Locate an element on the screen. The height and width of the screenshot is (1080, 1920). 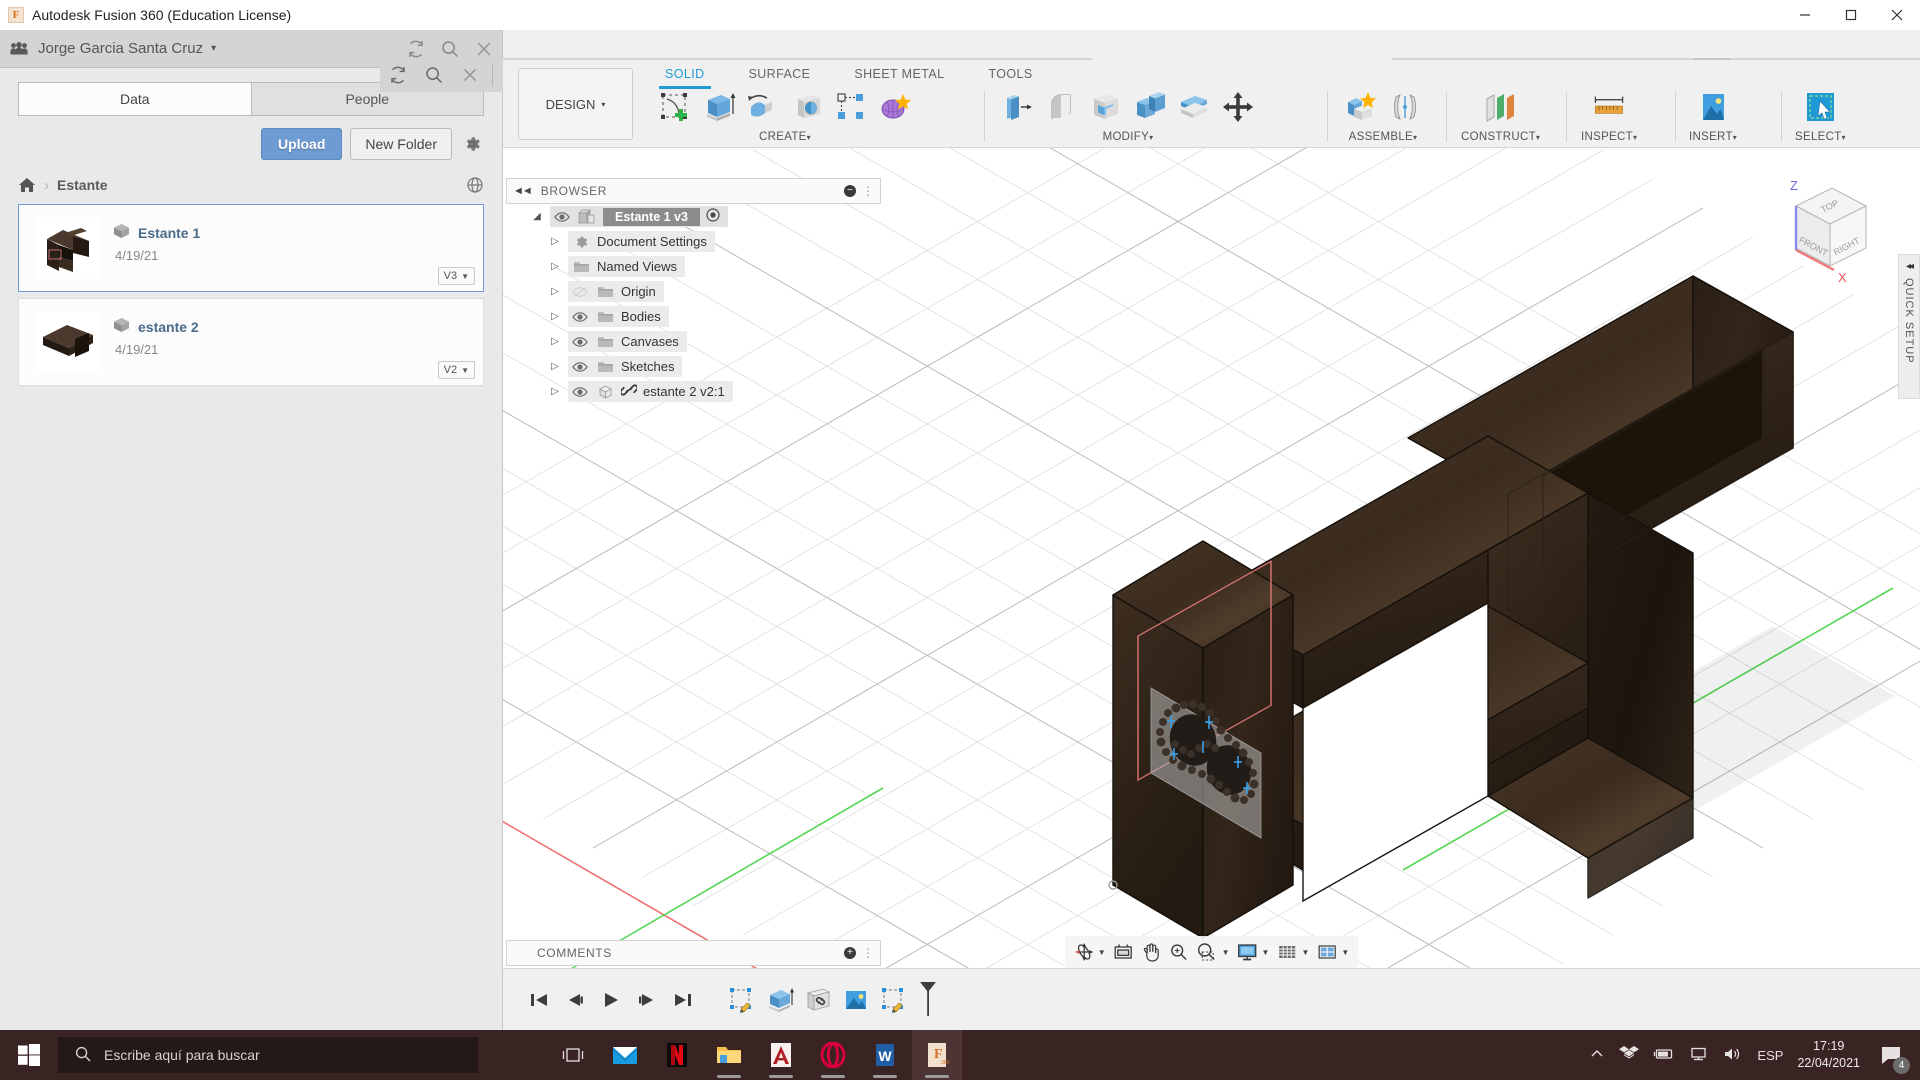
tab-data: Data is located at coordinates (134, 99).